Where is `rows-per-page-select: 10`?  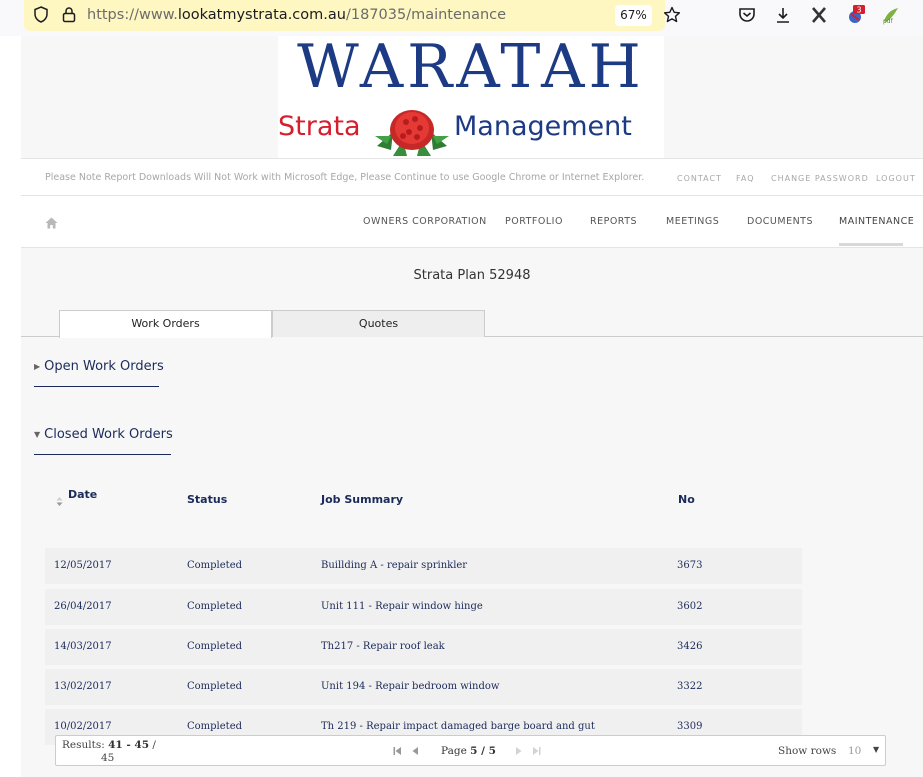
rows-per-page-select: 10 is located at coordinates (854, 751).